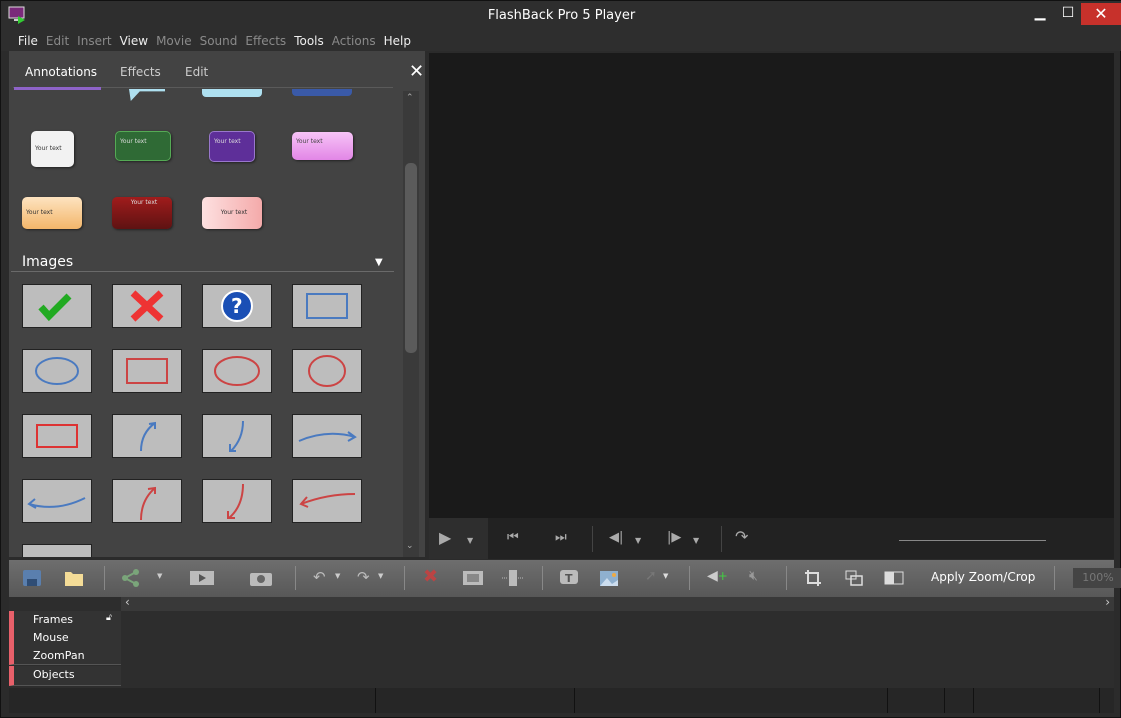 The image size is (1121, 718). What do you see at coordinates (616, 537) in the screenshot?
I see `step-back-icon: ◀|` at bounding box center [616, 537].